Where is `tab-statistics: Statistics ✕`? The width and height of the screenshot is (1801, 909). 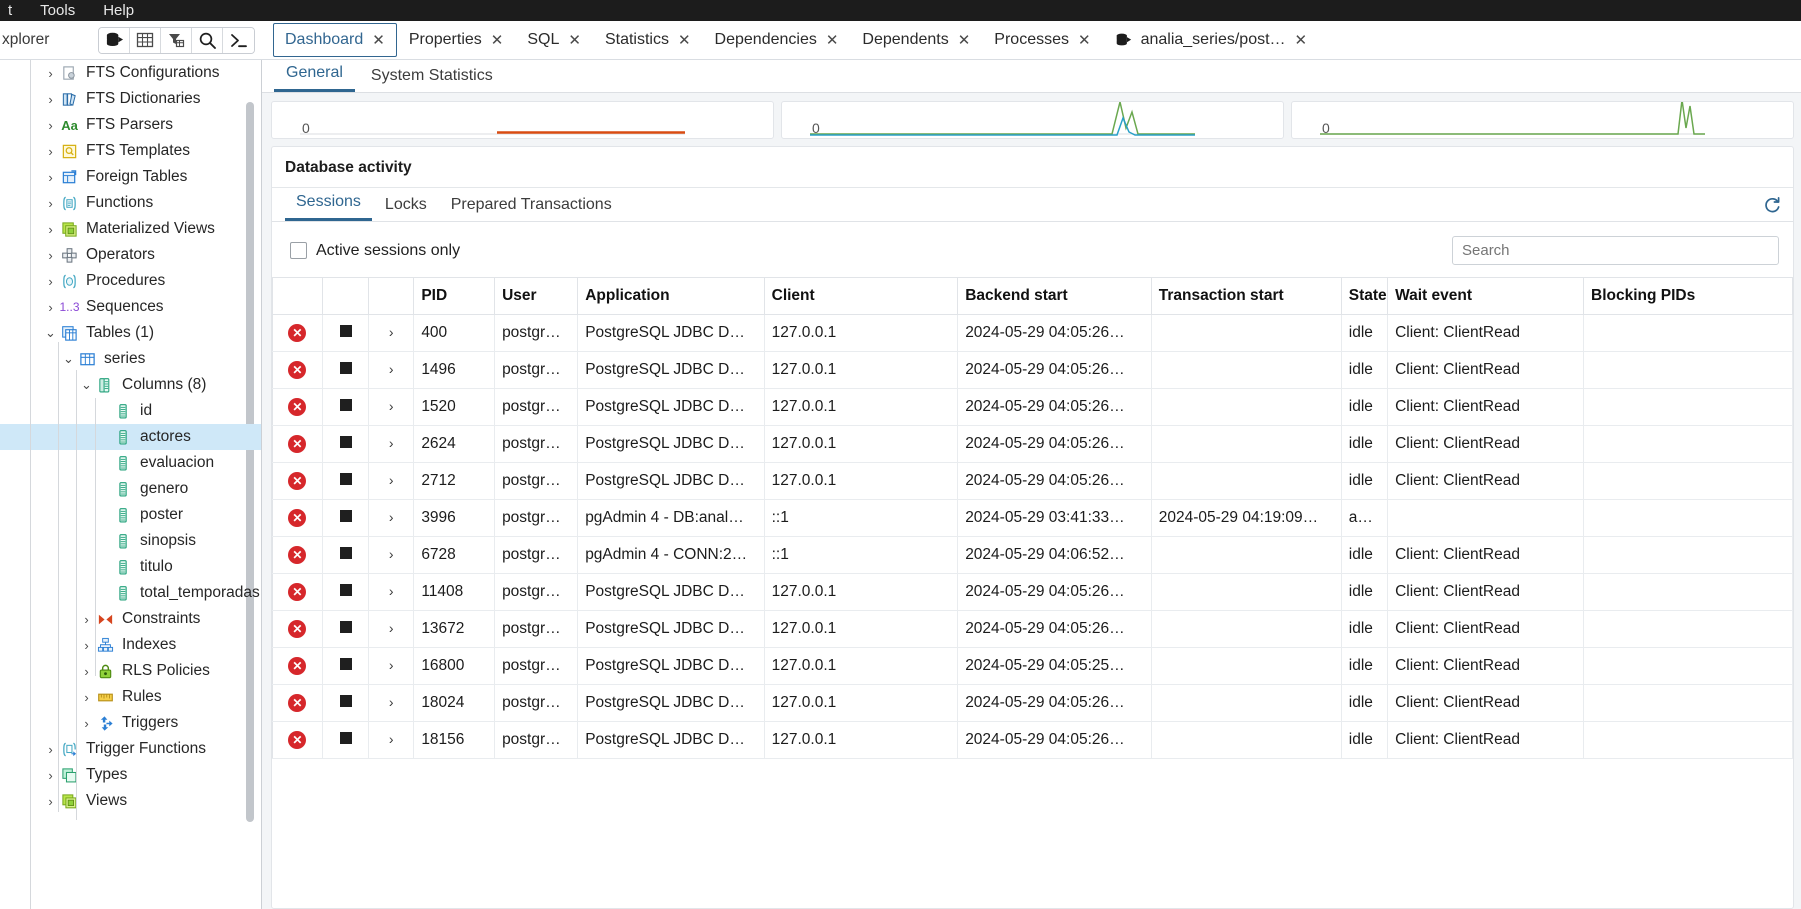
tab-statistics: Statistics ✕ is located at coordinates (648, 40).